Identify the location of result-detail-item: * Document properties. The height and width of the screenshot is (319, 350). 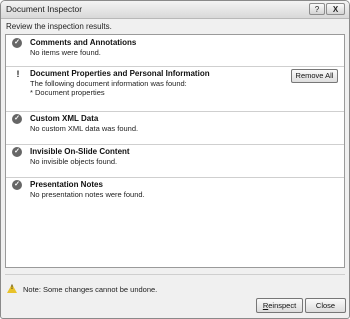
(67, 92).